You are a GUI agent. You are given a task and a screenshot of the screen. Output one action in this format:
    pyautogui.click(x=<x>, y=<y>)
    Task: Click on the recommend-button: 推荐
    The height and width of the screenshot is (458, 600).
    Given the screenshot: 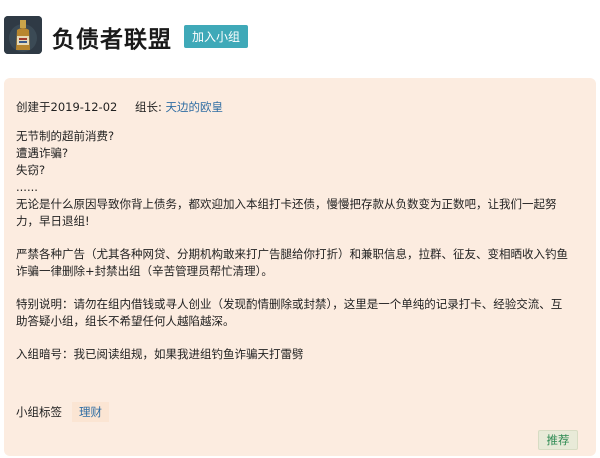 What is the action you would take?
    pyautogui.click(x=558, y=440)
    